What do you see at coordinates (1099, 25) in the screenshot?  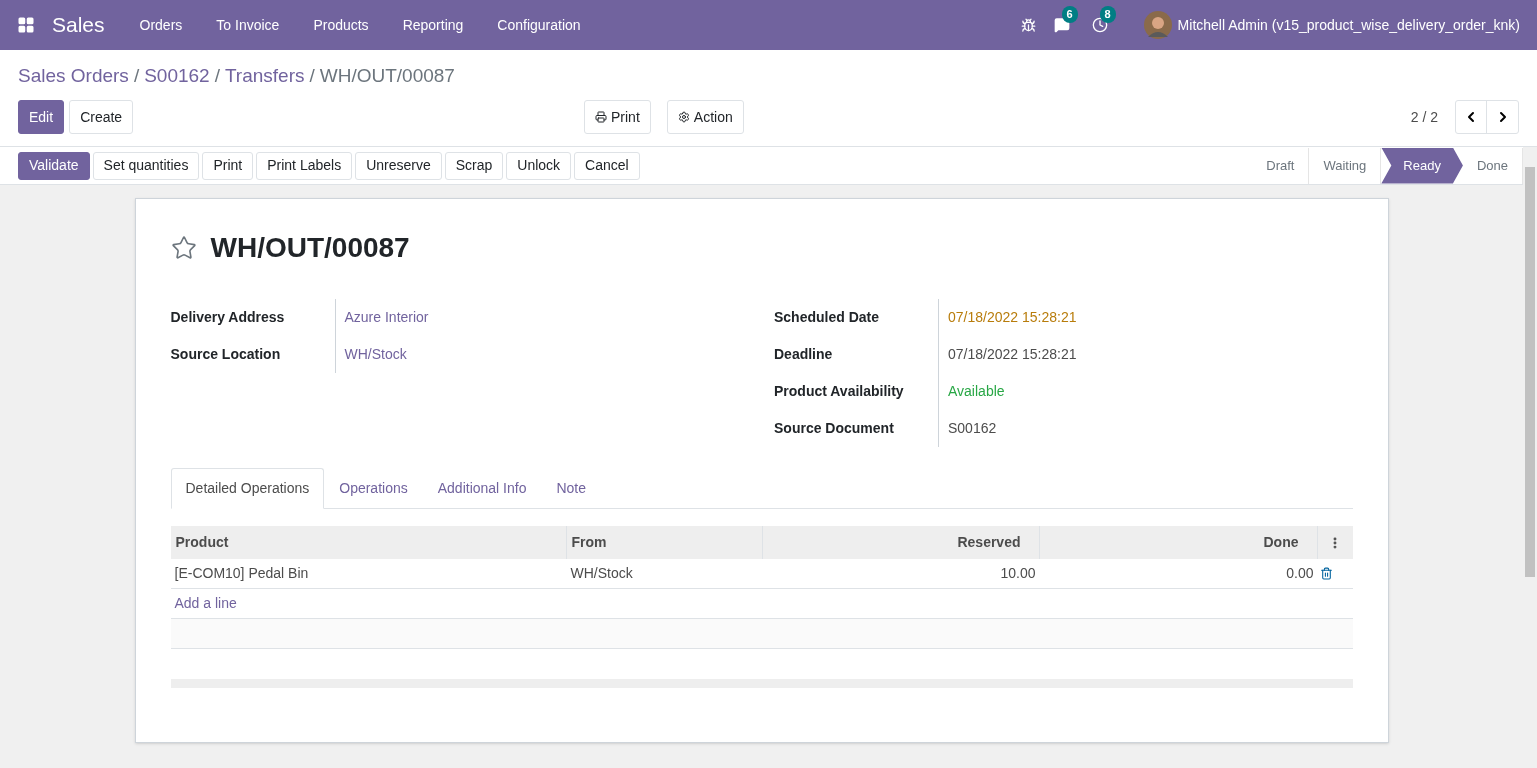 I see `clock-icon` at bounding box center [1099, 25].